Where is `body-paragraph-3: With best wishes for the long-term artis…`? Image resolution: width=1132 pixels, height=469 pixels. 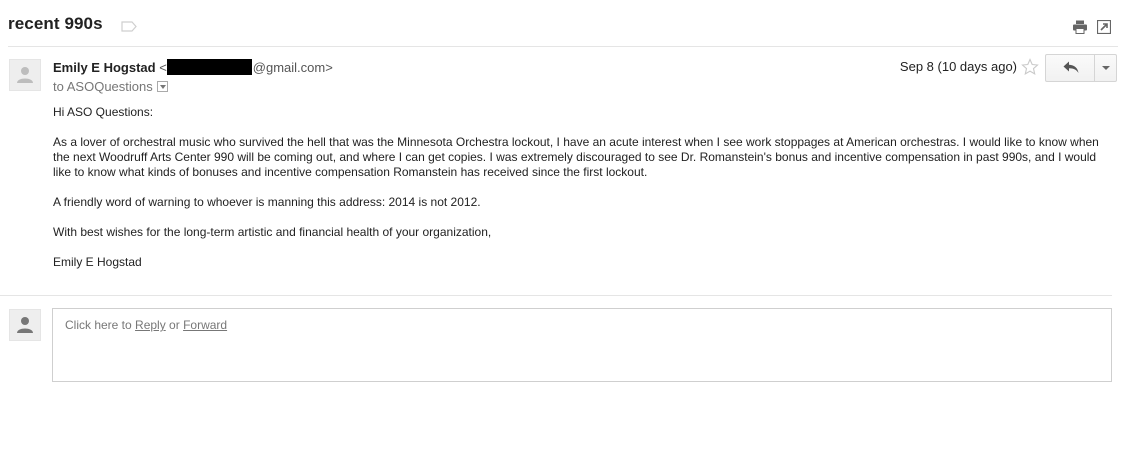 body-paragraph-3: With best wishes for the long-term artis… is located at coordinates (272, 232).